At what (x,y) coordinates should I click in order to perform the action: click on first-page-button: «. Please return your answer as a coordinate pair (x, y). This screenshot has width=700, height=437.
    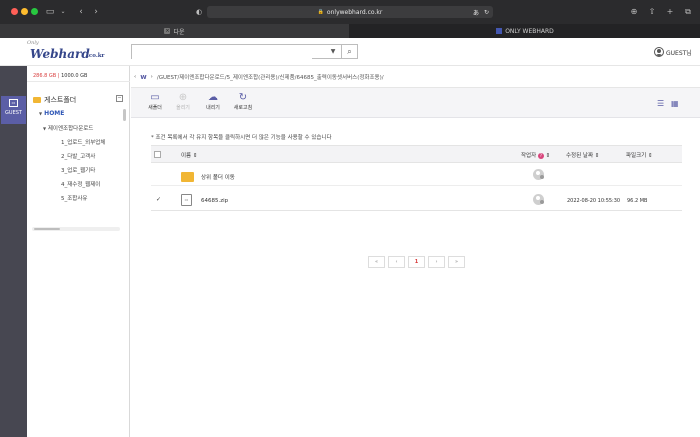
    Looking at the image, I should click on (376, 262).